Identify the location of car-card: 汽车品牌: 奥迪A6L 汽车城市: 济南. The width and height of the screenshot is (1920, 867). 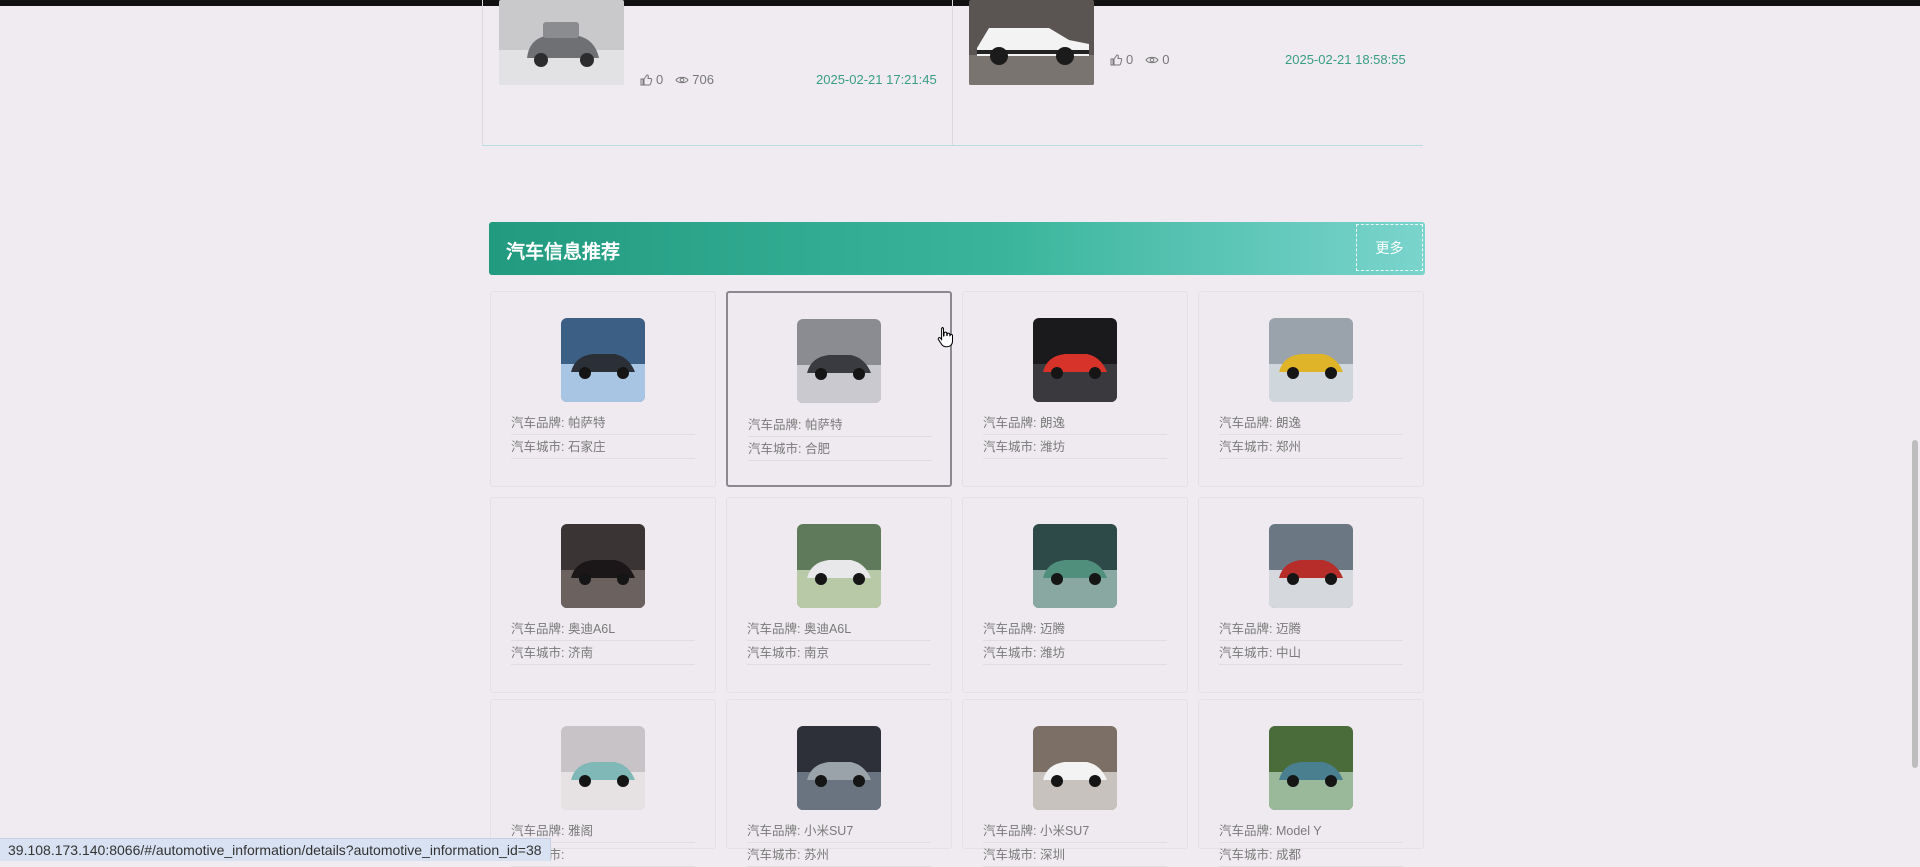
(603, 595).